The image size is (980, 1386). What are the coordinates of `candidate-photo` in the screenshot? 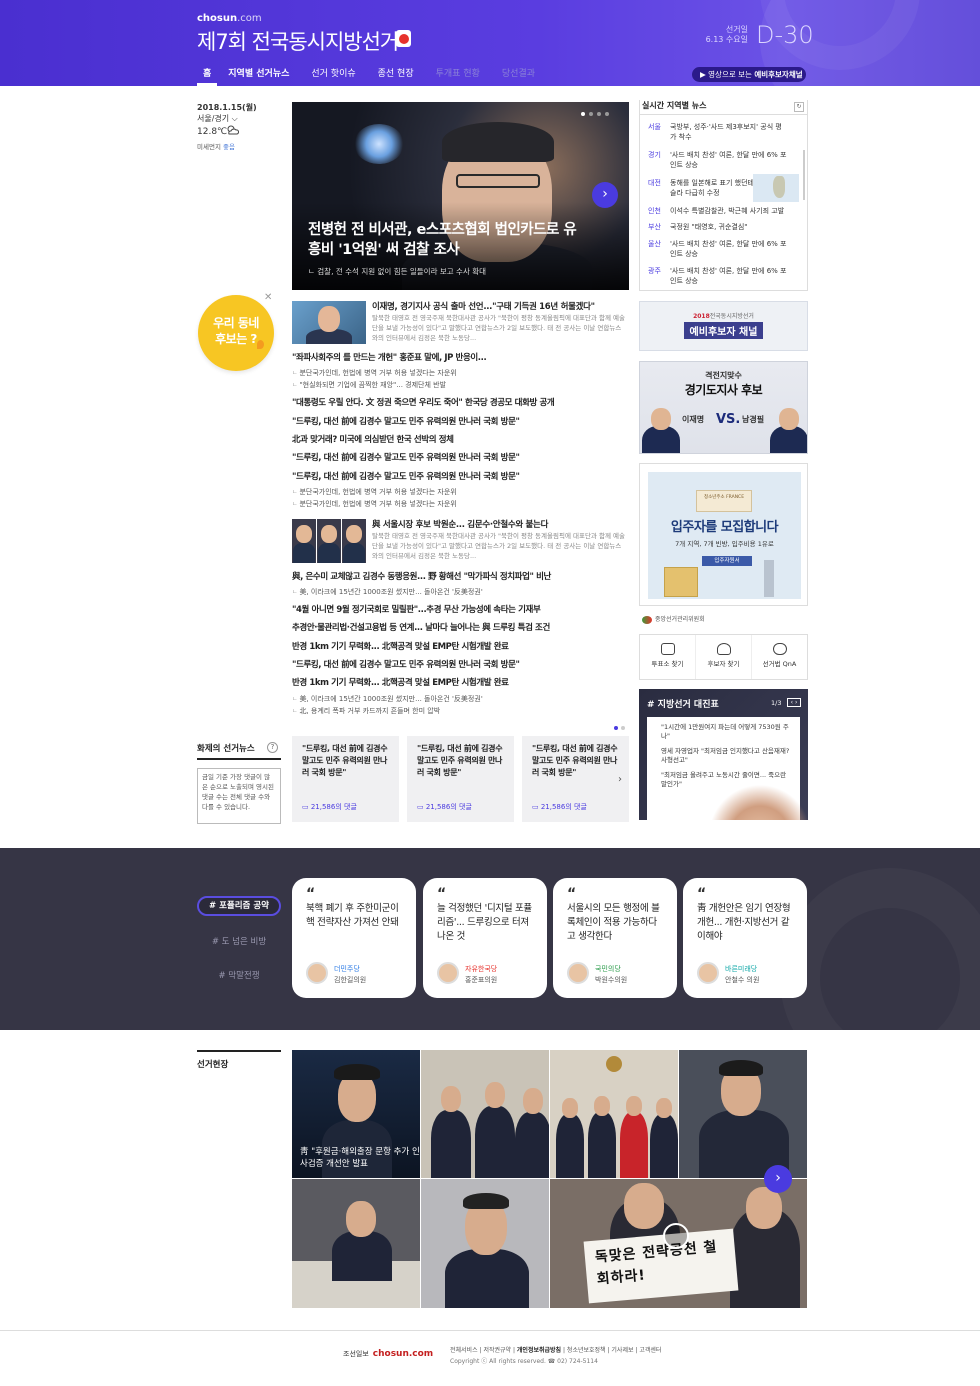 It's located at (788, 430).